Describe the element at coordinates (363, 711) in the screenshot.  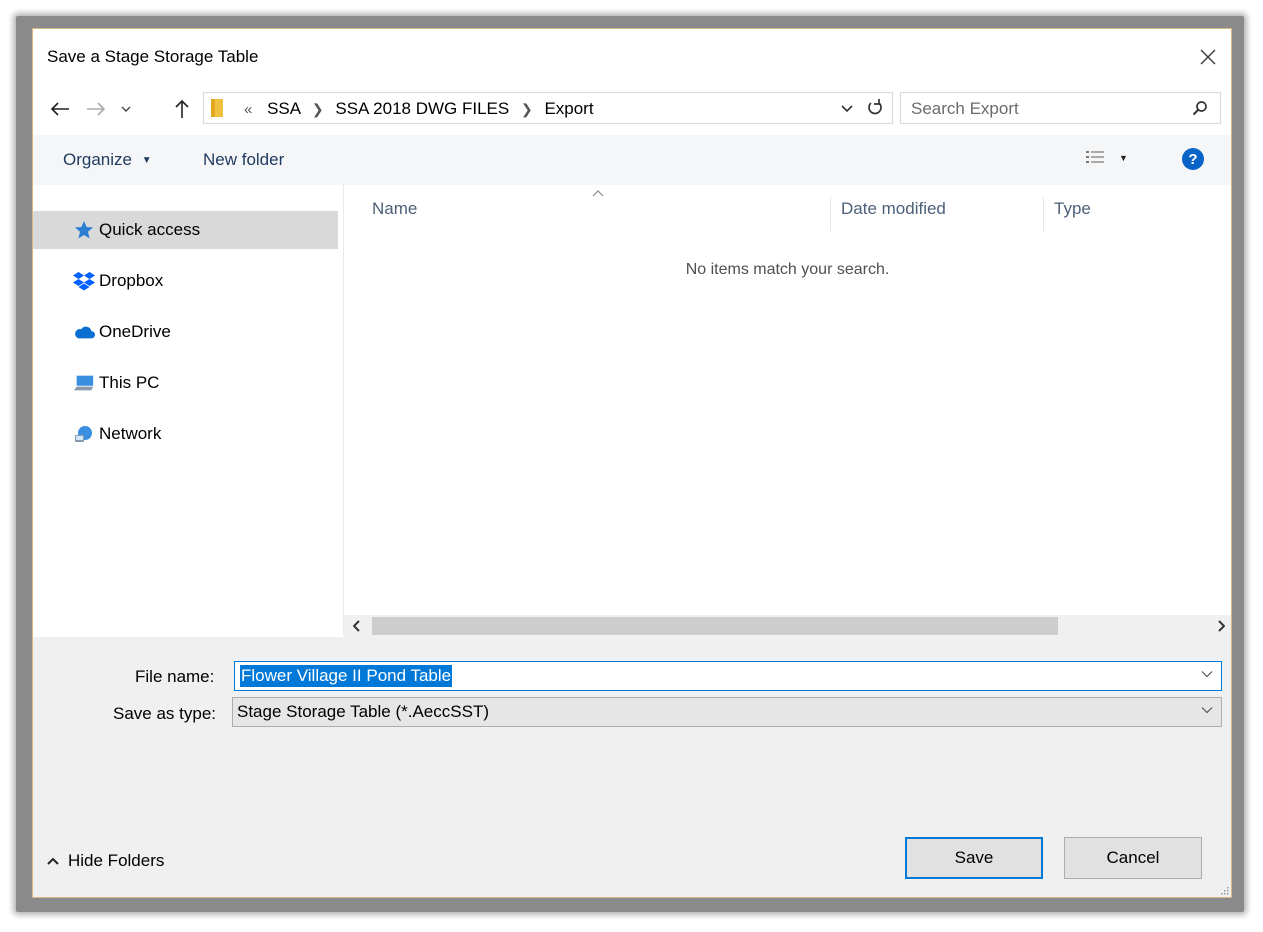
I see `save-type-value: Stage Storage Table (*.AeccSST)` at that location.